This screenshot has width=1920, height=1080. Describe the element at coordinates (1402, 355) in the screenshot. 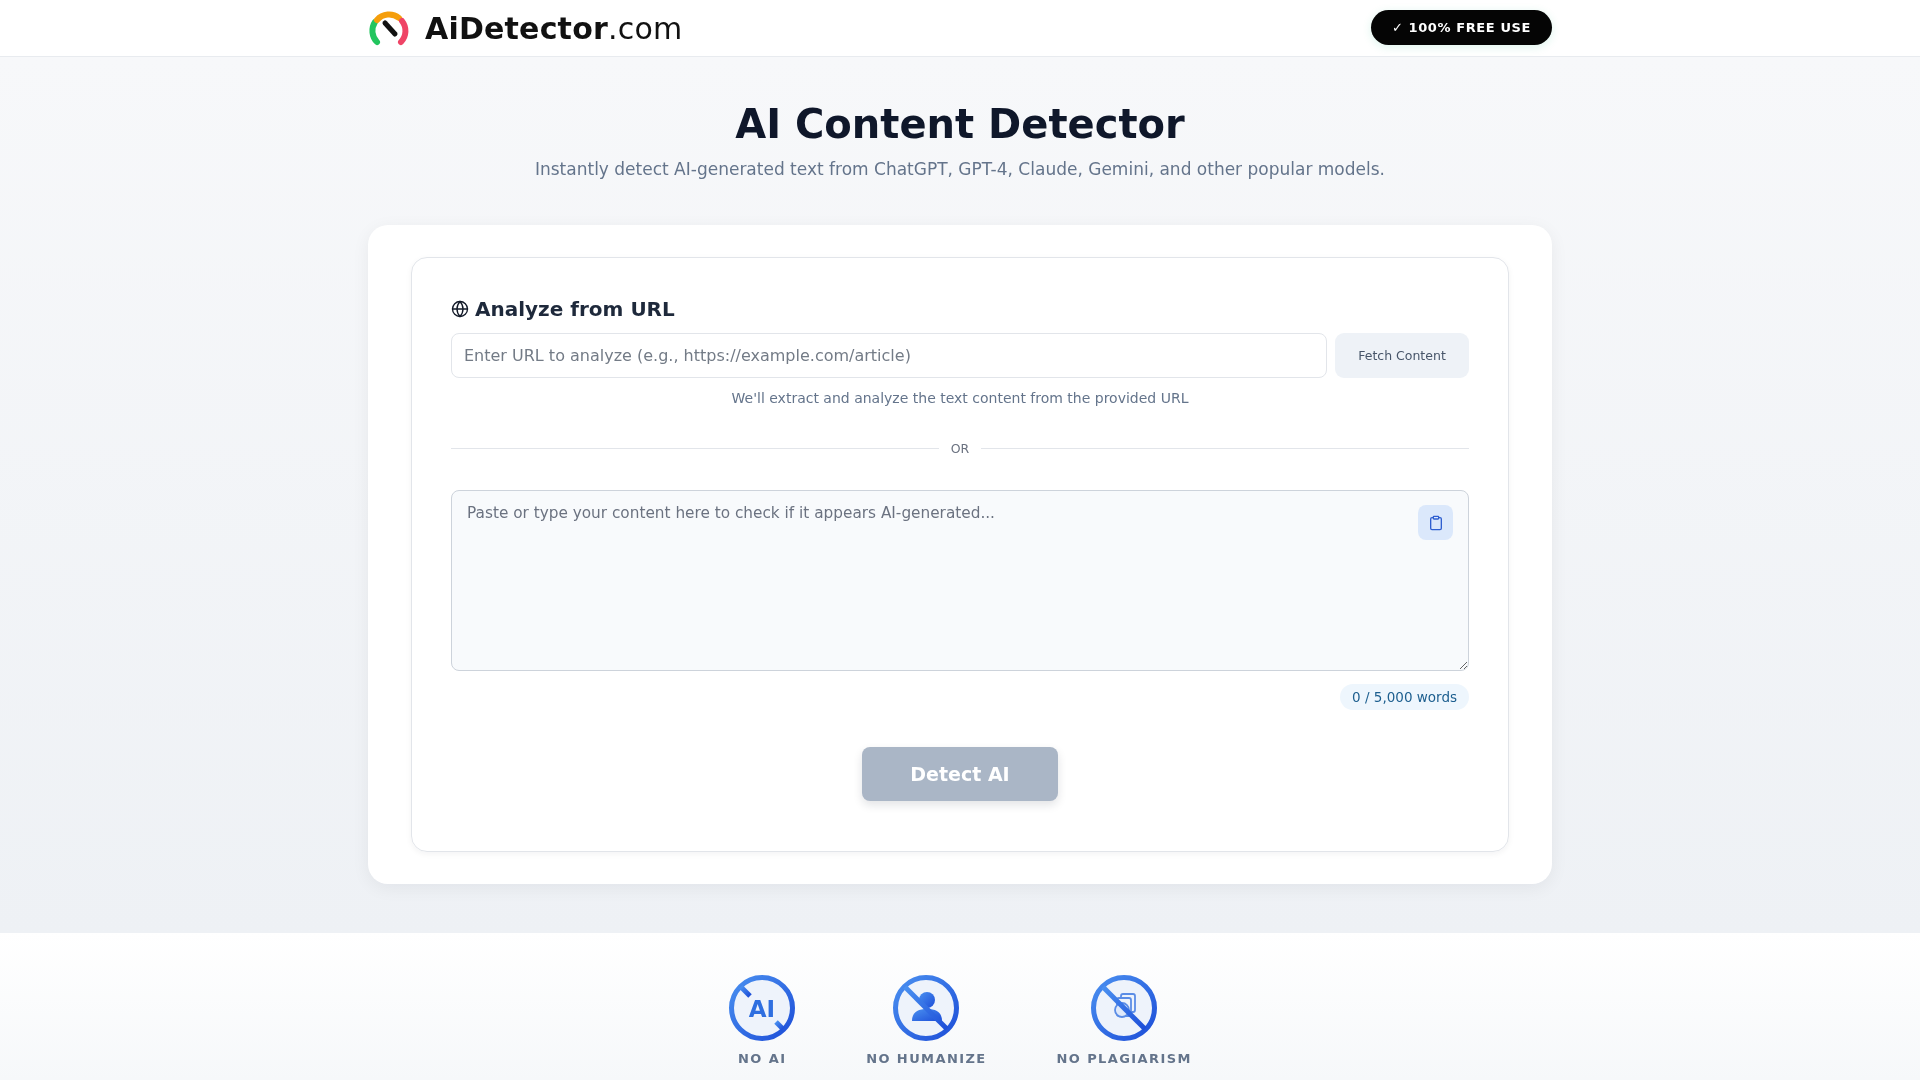

I see `fetch-content-button: Fetch Content` at that location.